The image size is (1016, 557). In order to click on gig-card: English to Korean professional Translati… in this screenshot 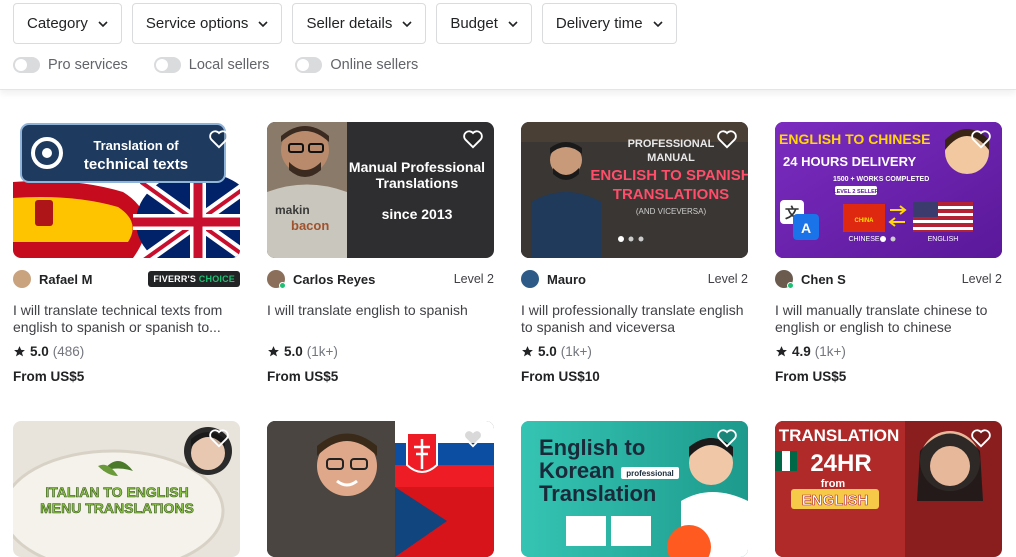, I will do `click(634, 489)`.